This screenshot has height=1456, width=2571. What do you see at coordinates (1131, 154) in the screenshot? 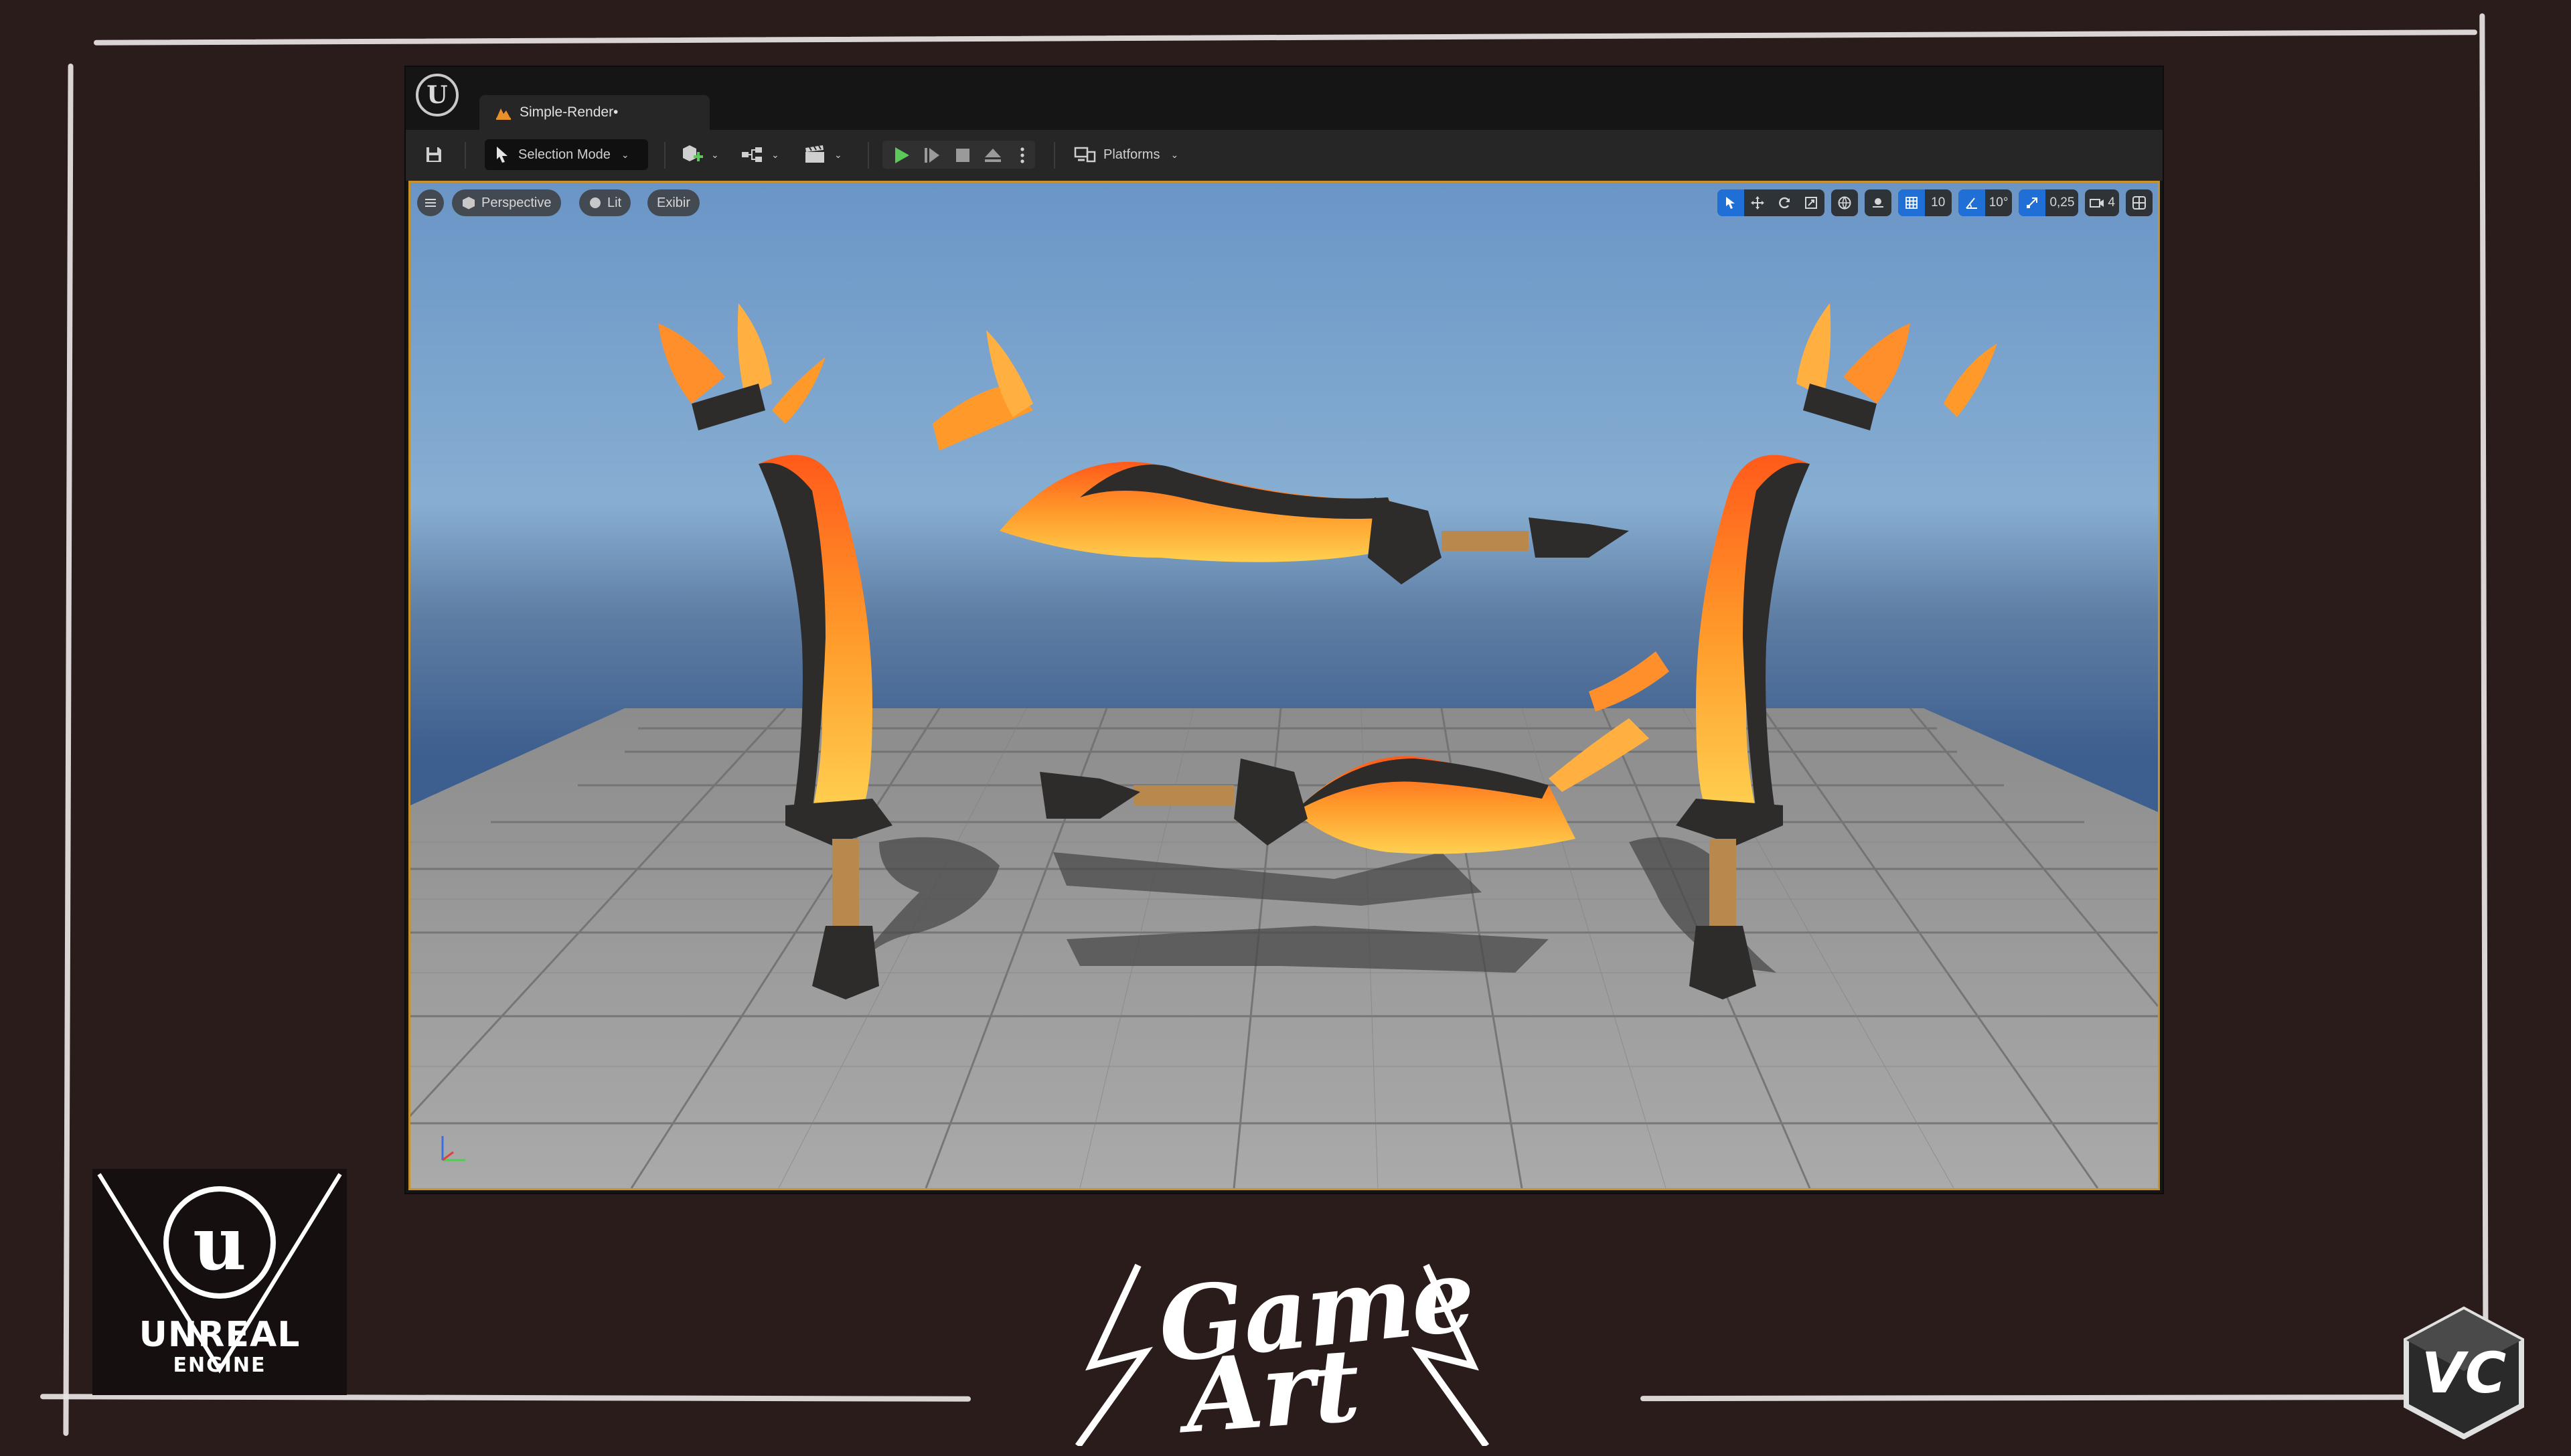
I see `platforms-label: Platforms` at bounding box center [1131, 154].